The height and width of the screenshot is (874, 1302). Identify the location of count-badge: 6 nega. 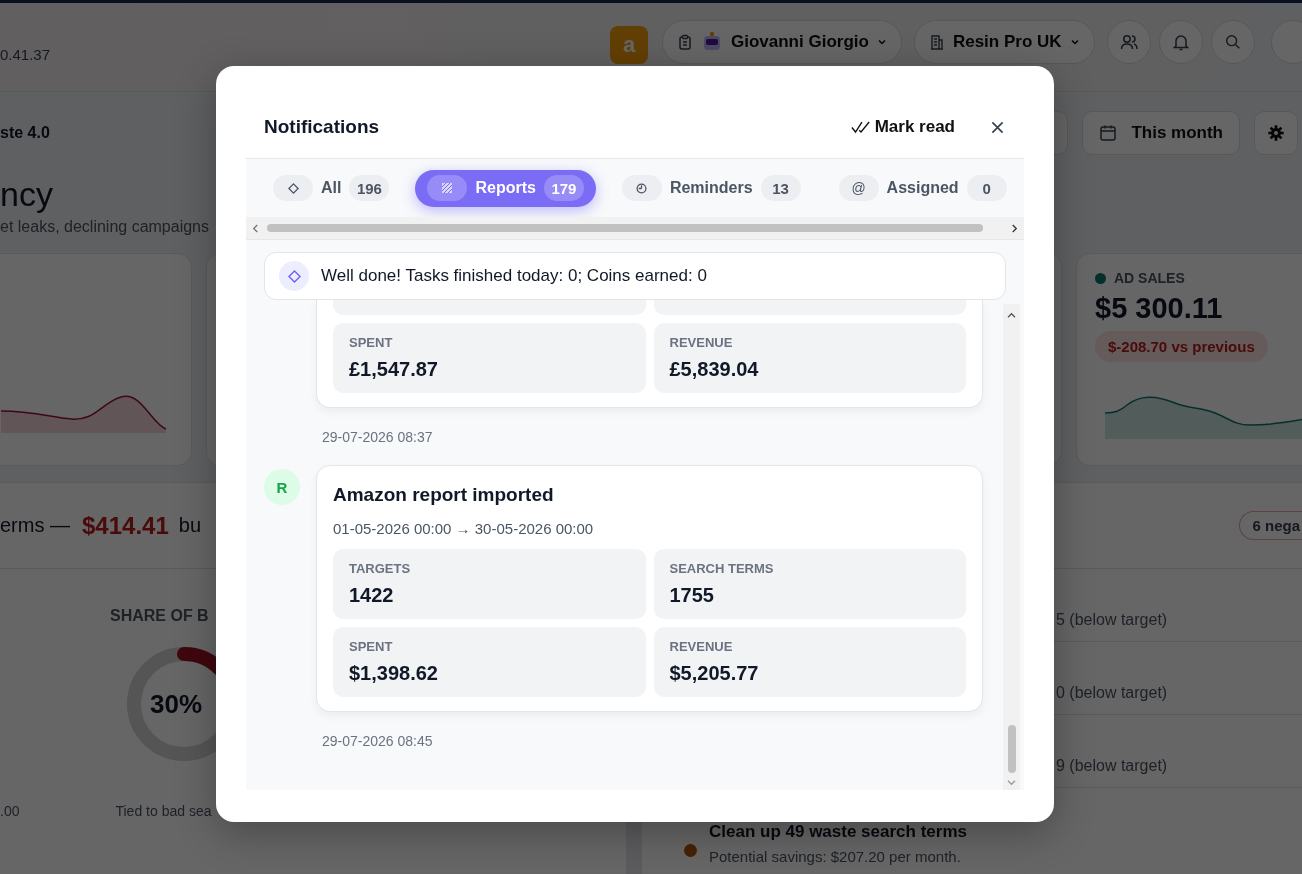
(1270, 525).